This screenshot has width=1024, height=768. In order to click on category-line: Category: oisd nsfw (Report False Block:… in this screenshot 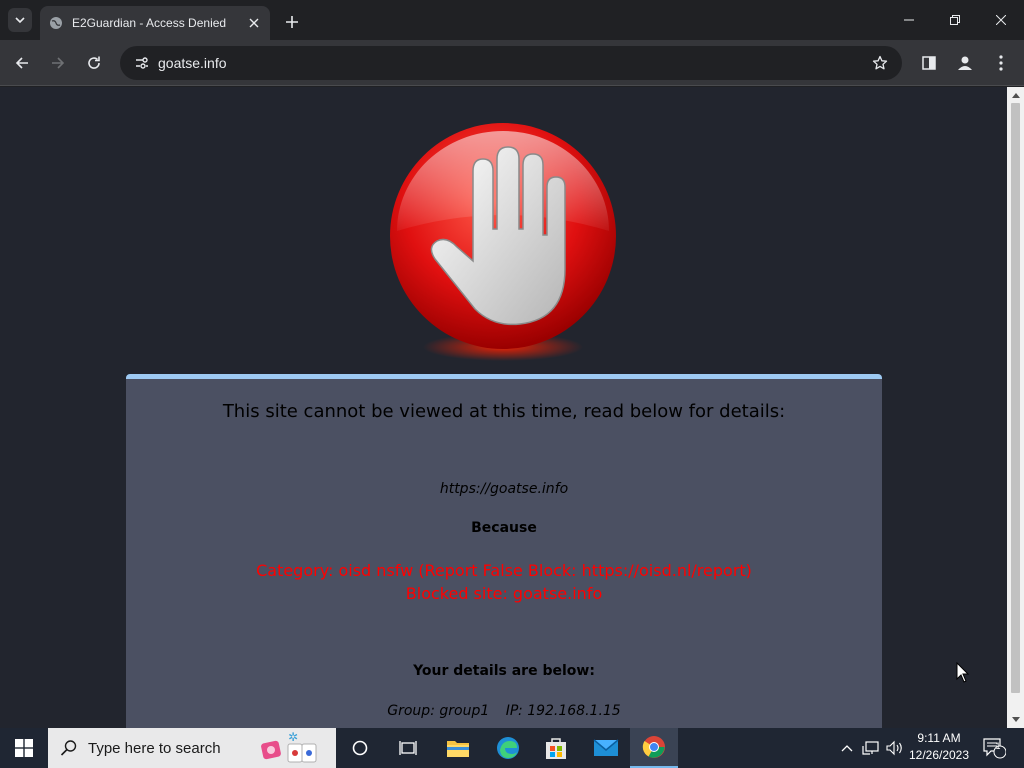, I will do `click(504, 570)`.